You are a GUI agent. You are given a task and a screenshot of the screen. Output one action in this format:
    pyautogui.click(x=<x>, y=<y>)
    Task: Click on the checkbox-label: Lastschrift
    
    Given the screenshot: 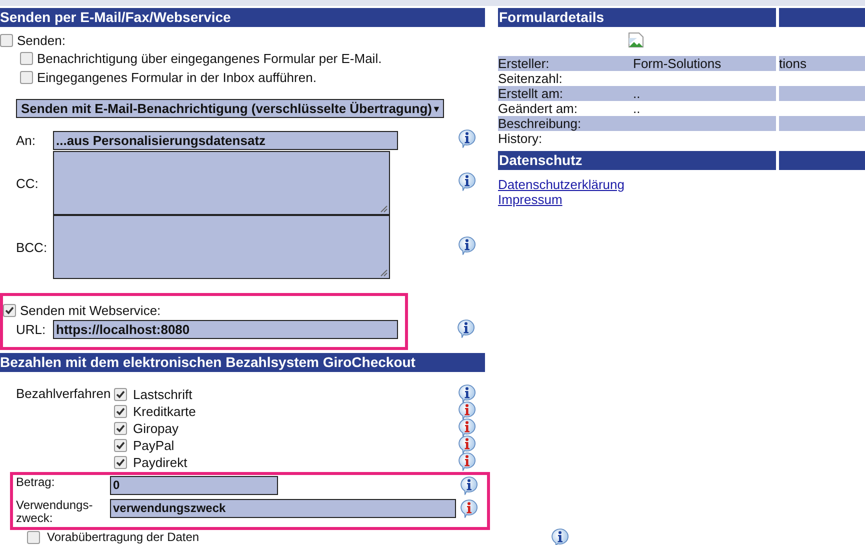 What is the action you would take?
    pyautogui.click(x=162, y=394)
    